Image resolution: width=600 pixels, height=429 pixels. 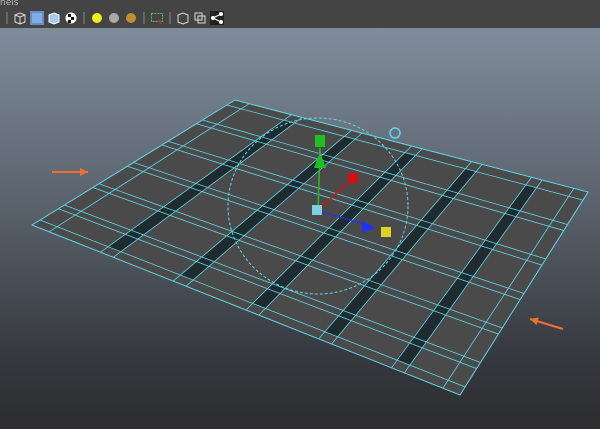 I want to click on center-handle, so click(x=317, y=210).